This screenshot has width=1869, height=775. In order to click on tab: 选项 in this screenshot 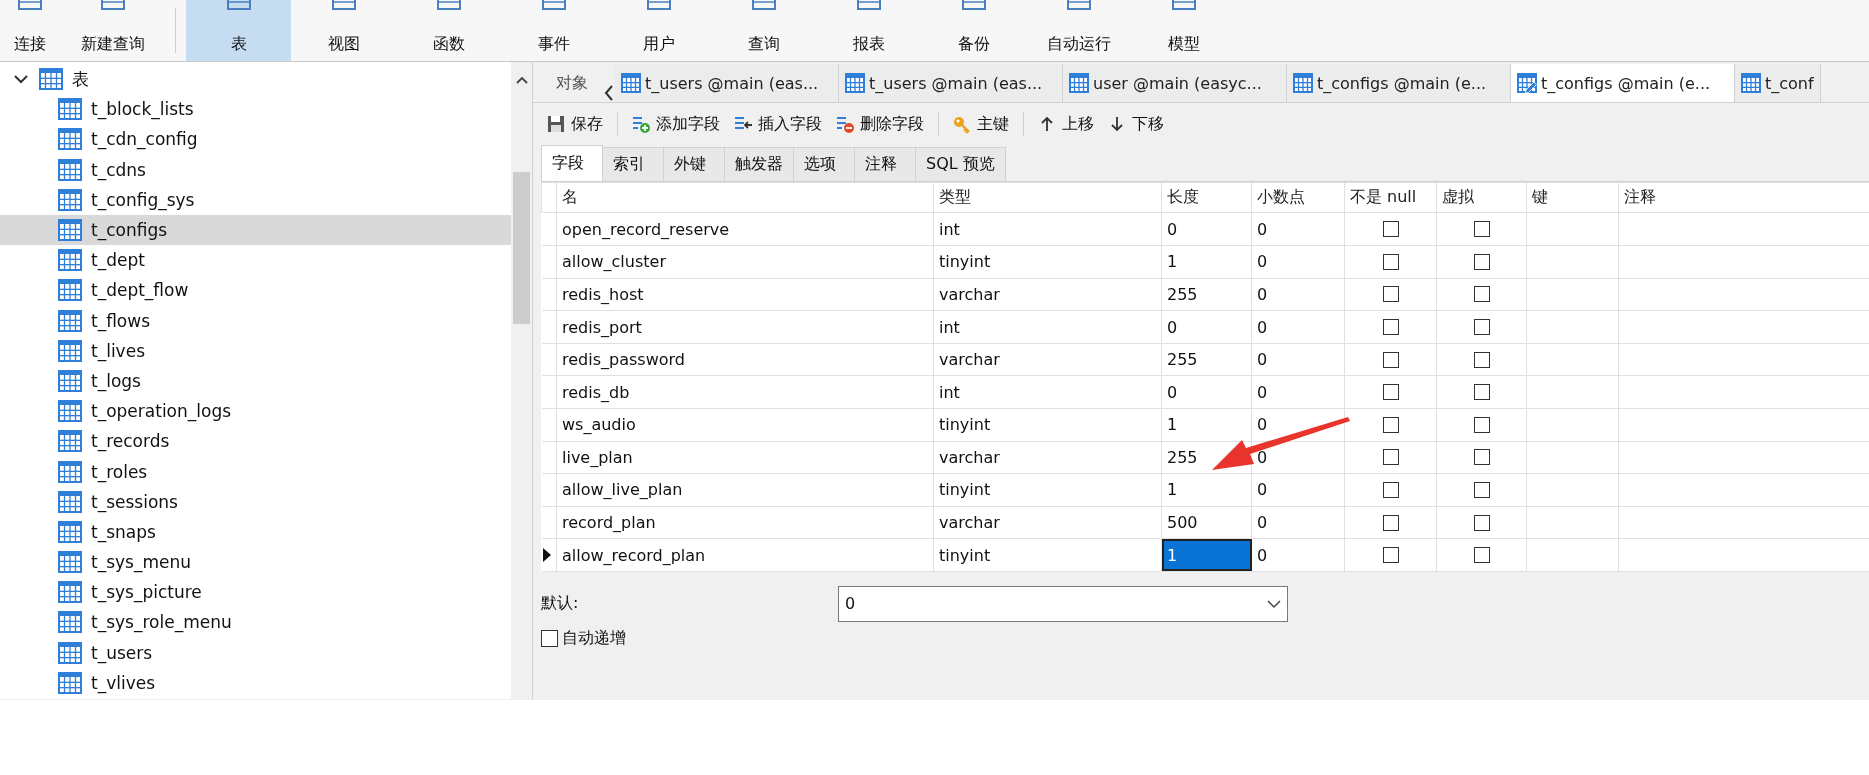, I will do `click(824, 164)`.